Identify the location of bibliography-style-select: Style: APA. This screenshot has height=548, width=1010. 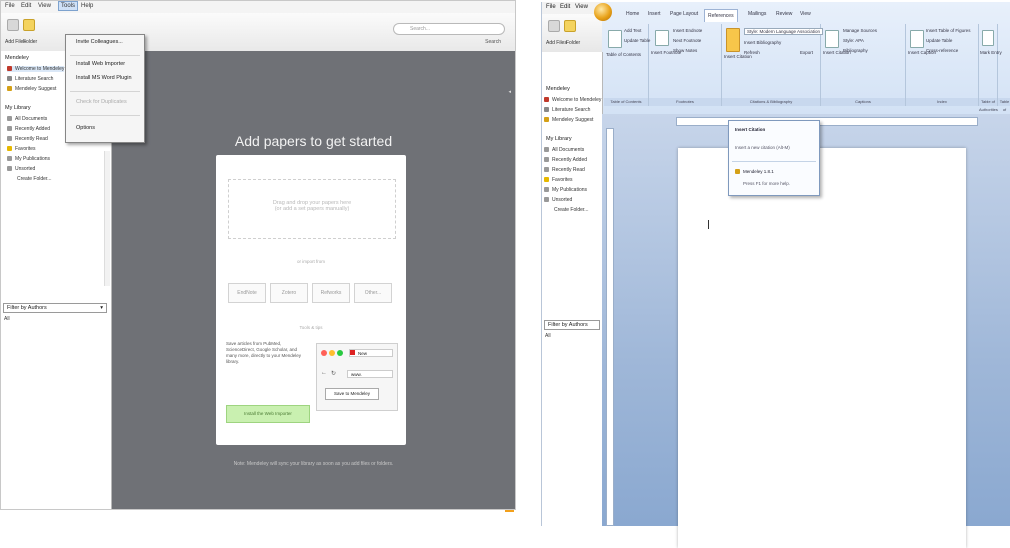
(853, 40).